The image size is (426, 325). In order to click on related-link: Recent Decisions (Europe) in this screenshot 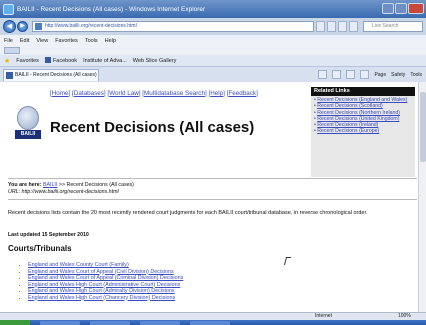, I will do `click(348, 131)`.